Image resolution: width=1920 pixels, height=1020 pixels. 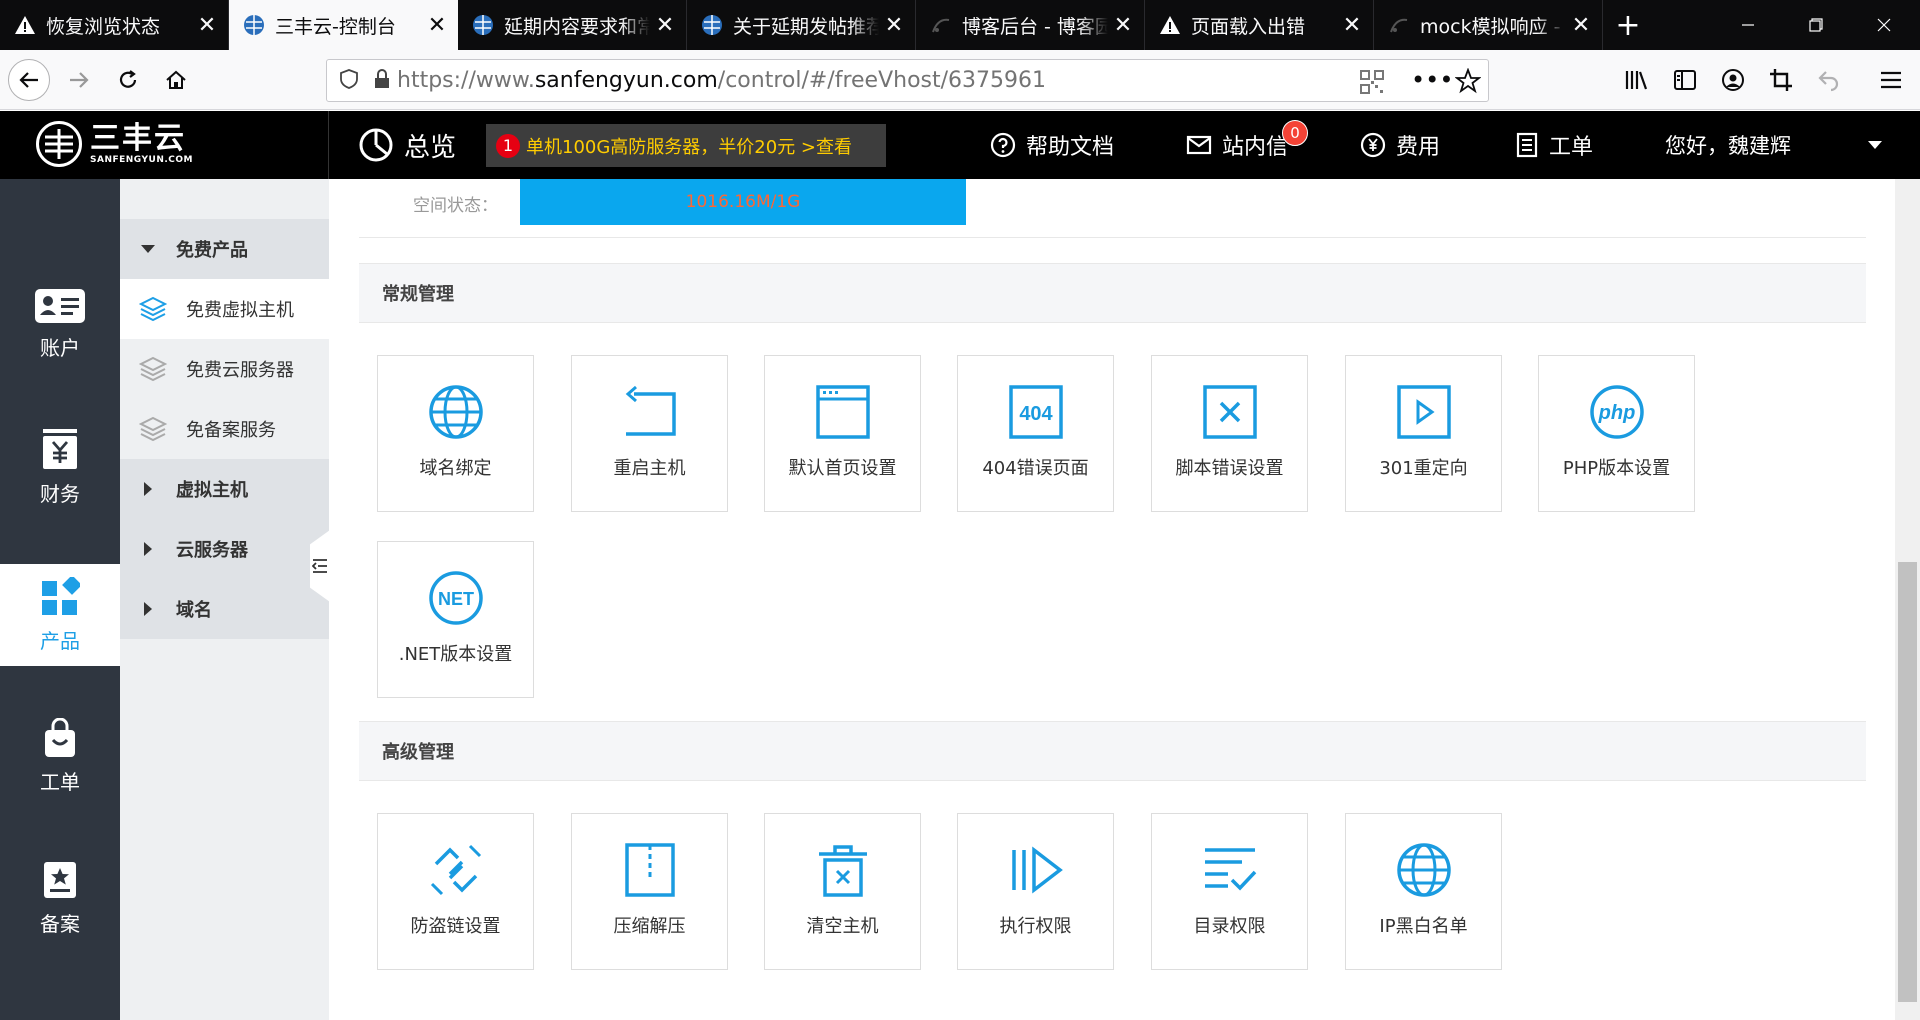 I want to click on user-dropdown-caret-icon, so click(x=1875, y=145).